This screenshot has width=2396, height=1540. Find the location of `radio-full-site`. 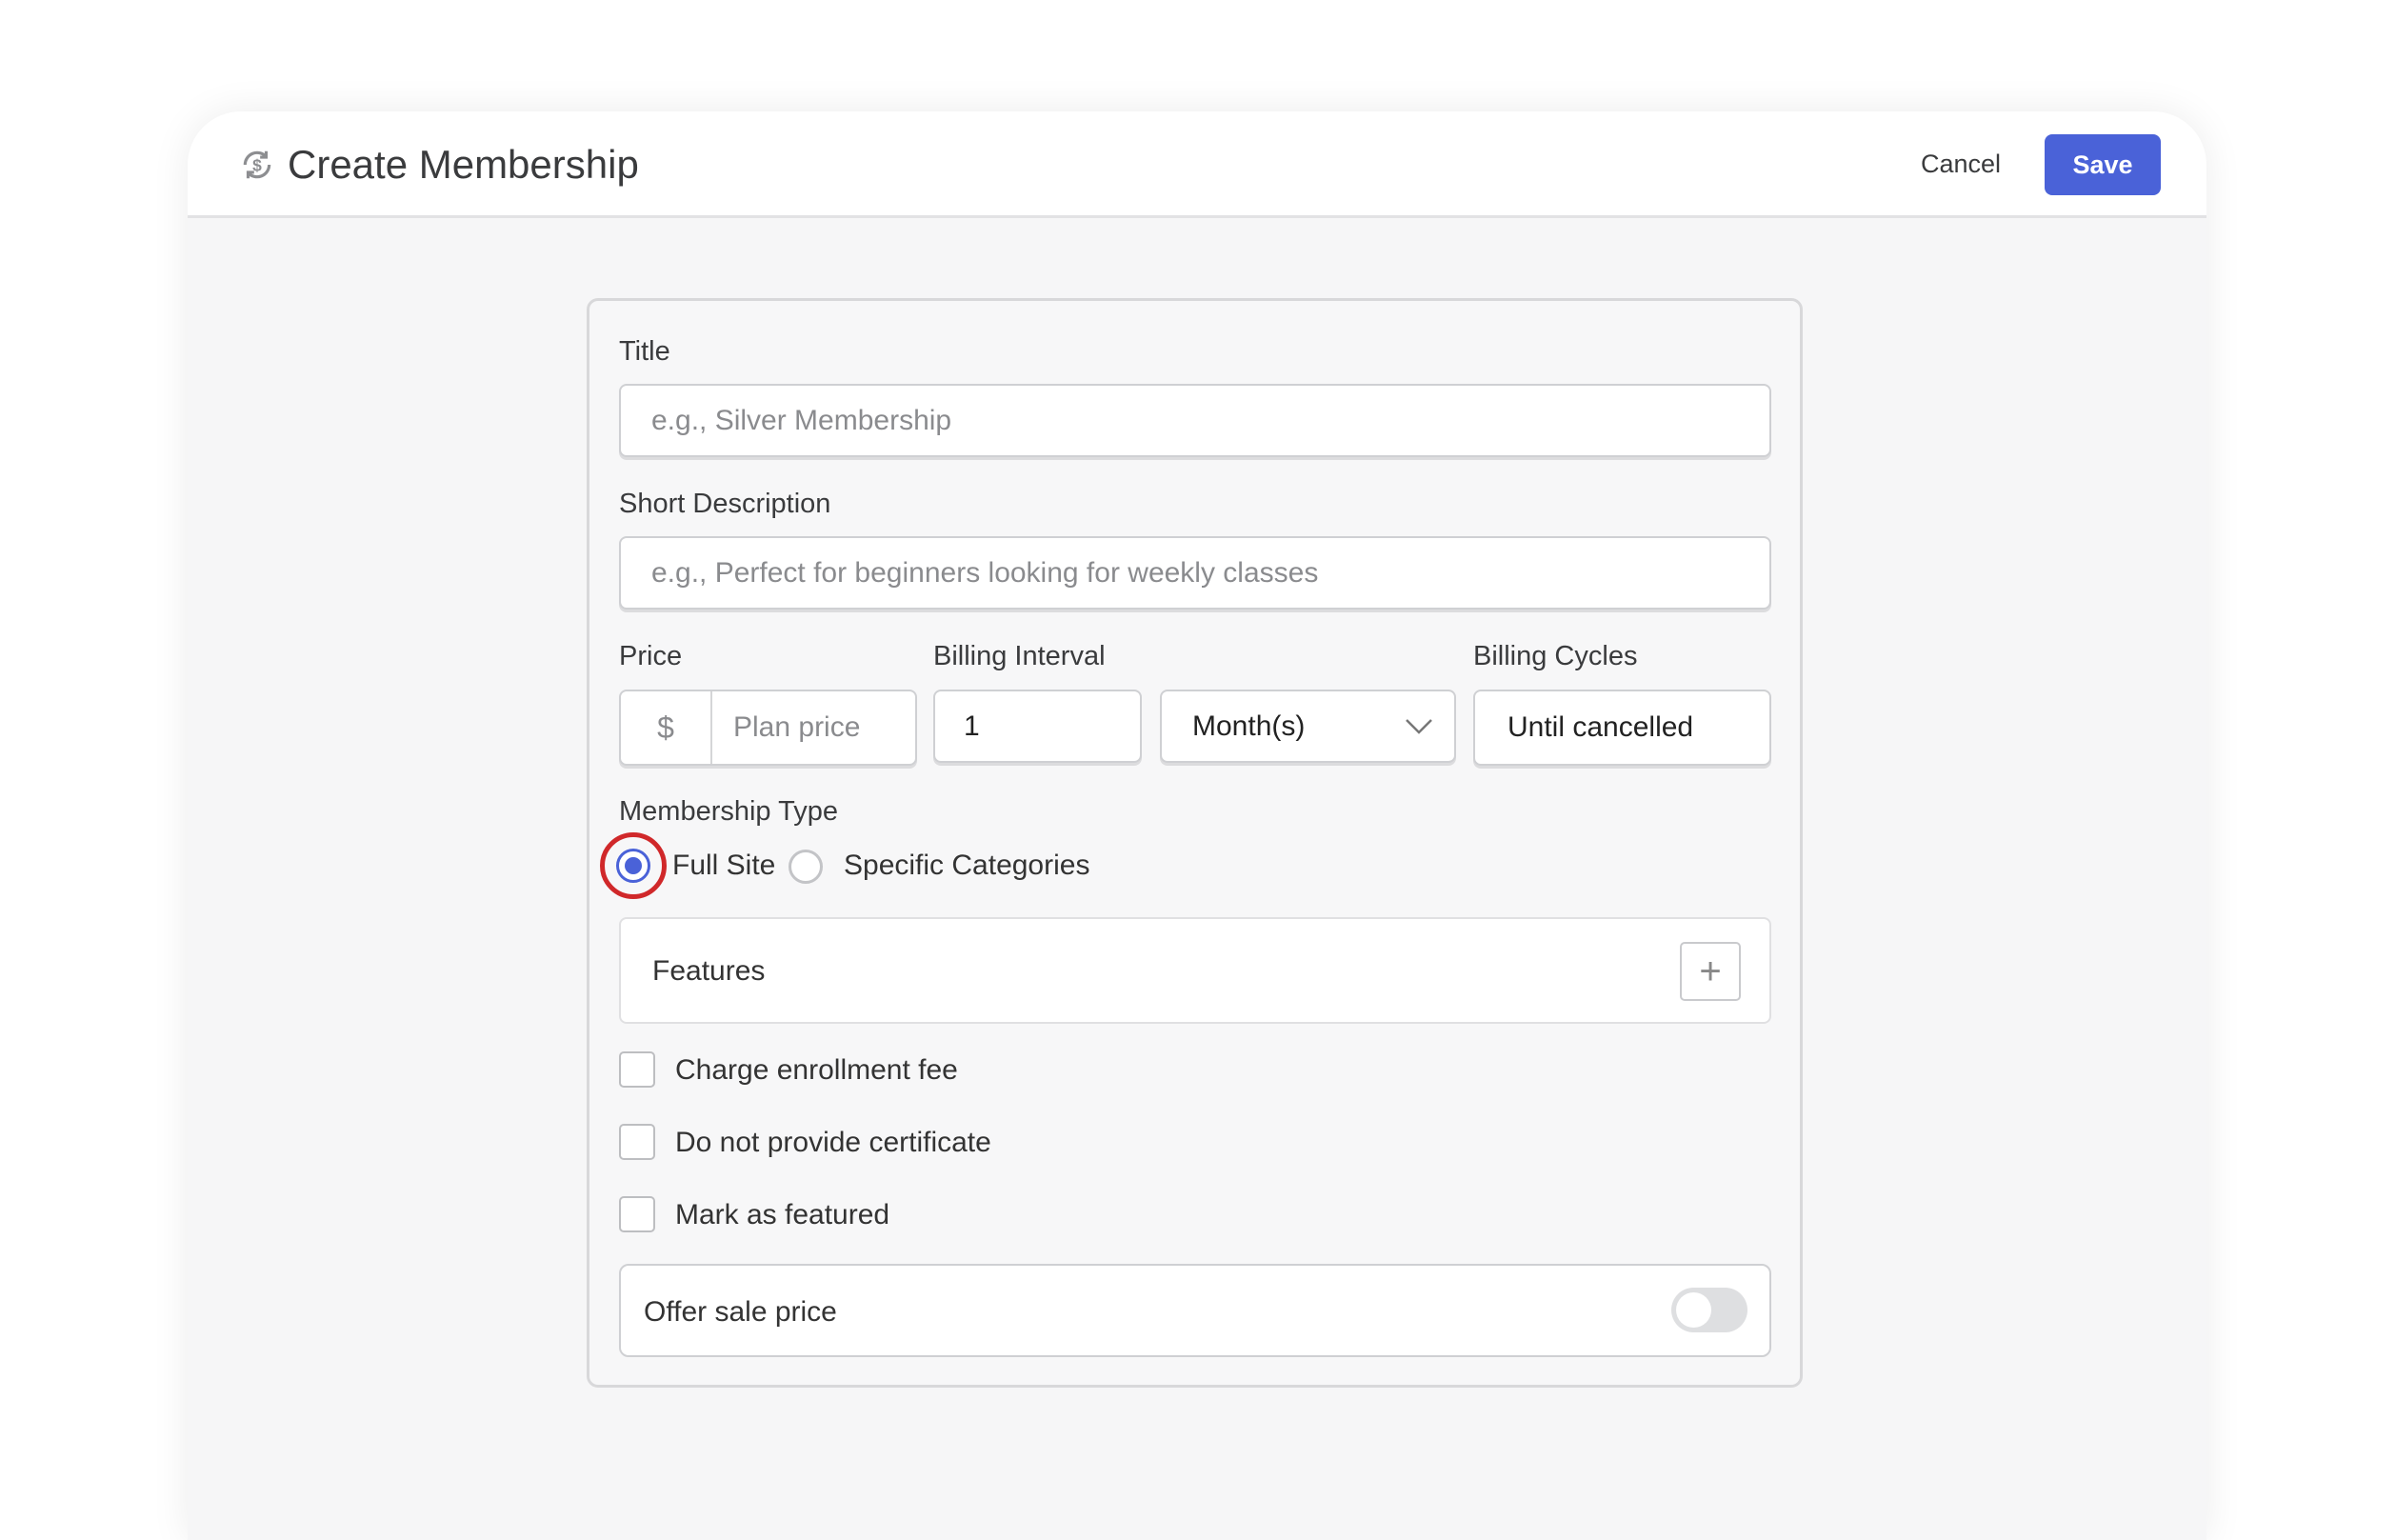

radio-full-site is located at coordinates (633, 866).